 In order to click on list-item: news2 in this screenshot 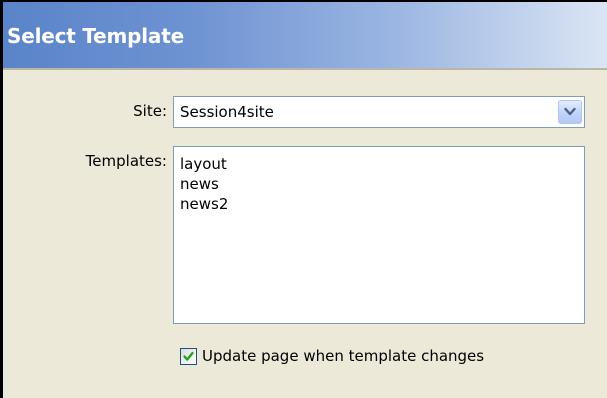, I will do `click(204, 204)`.